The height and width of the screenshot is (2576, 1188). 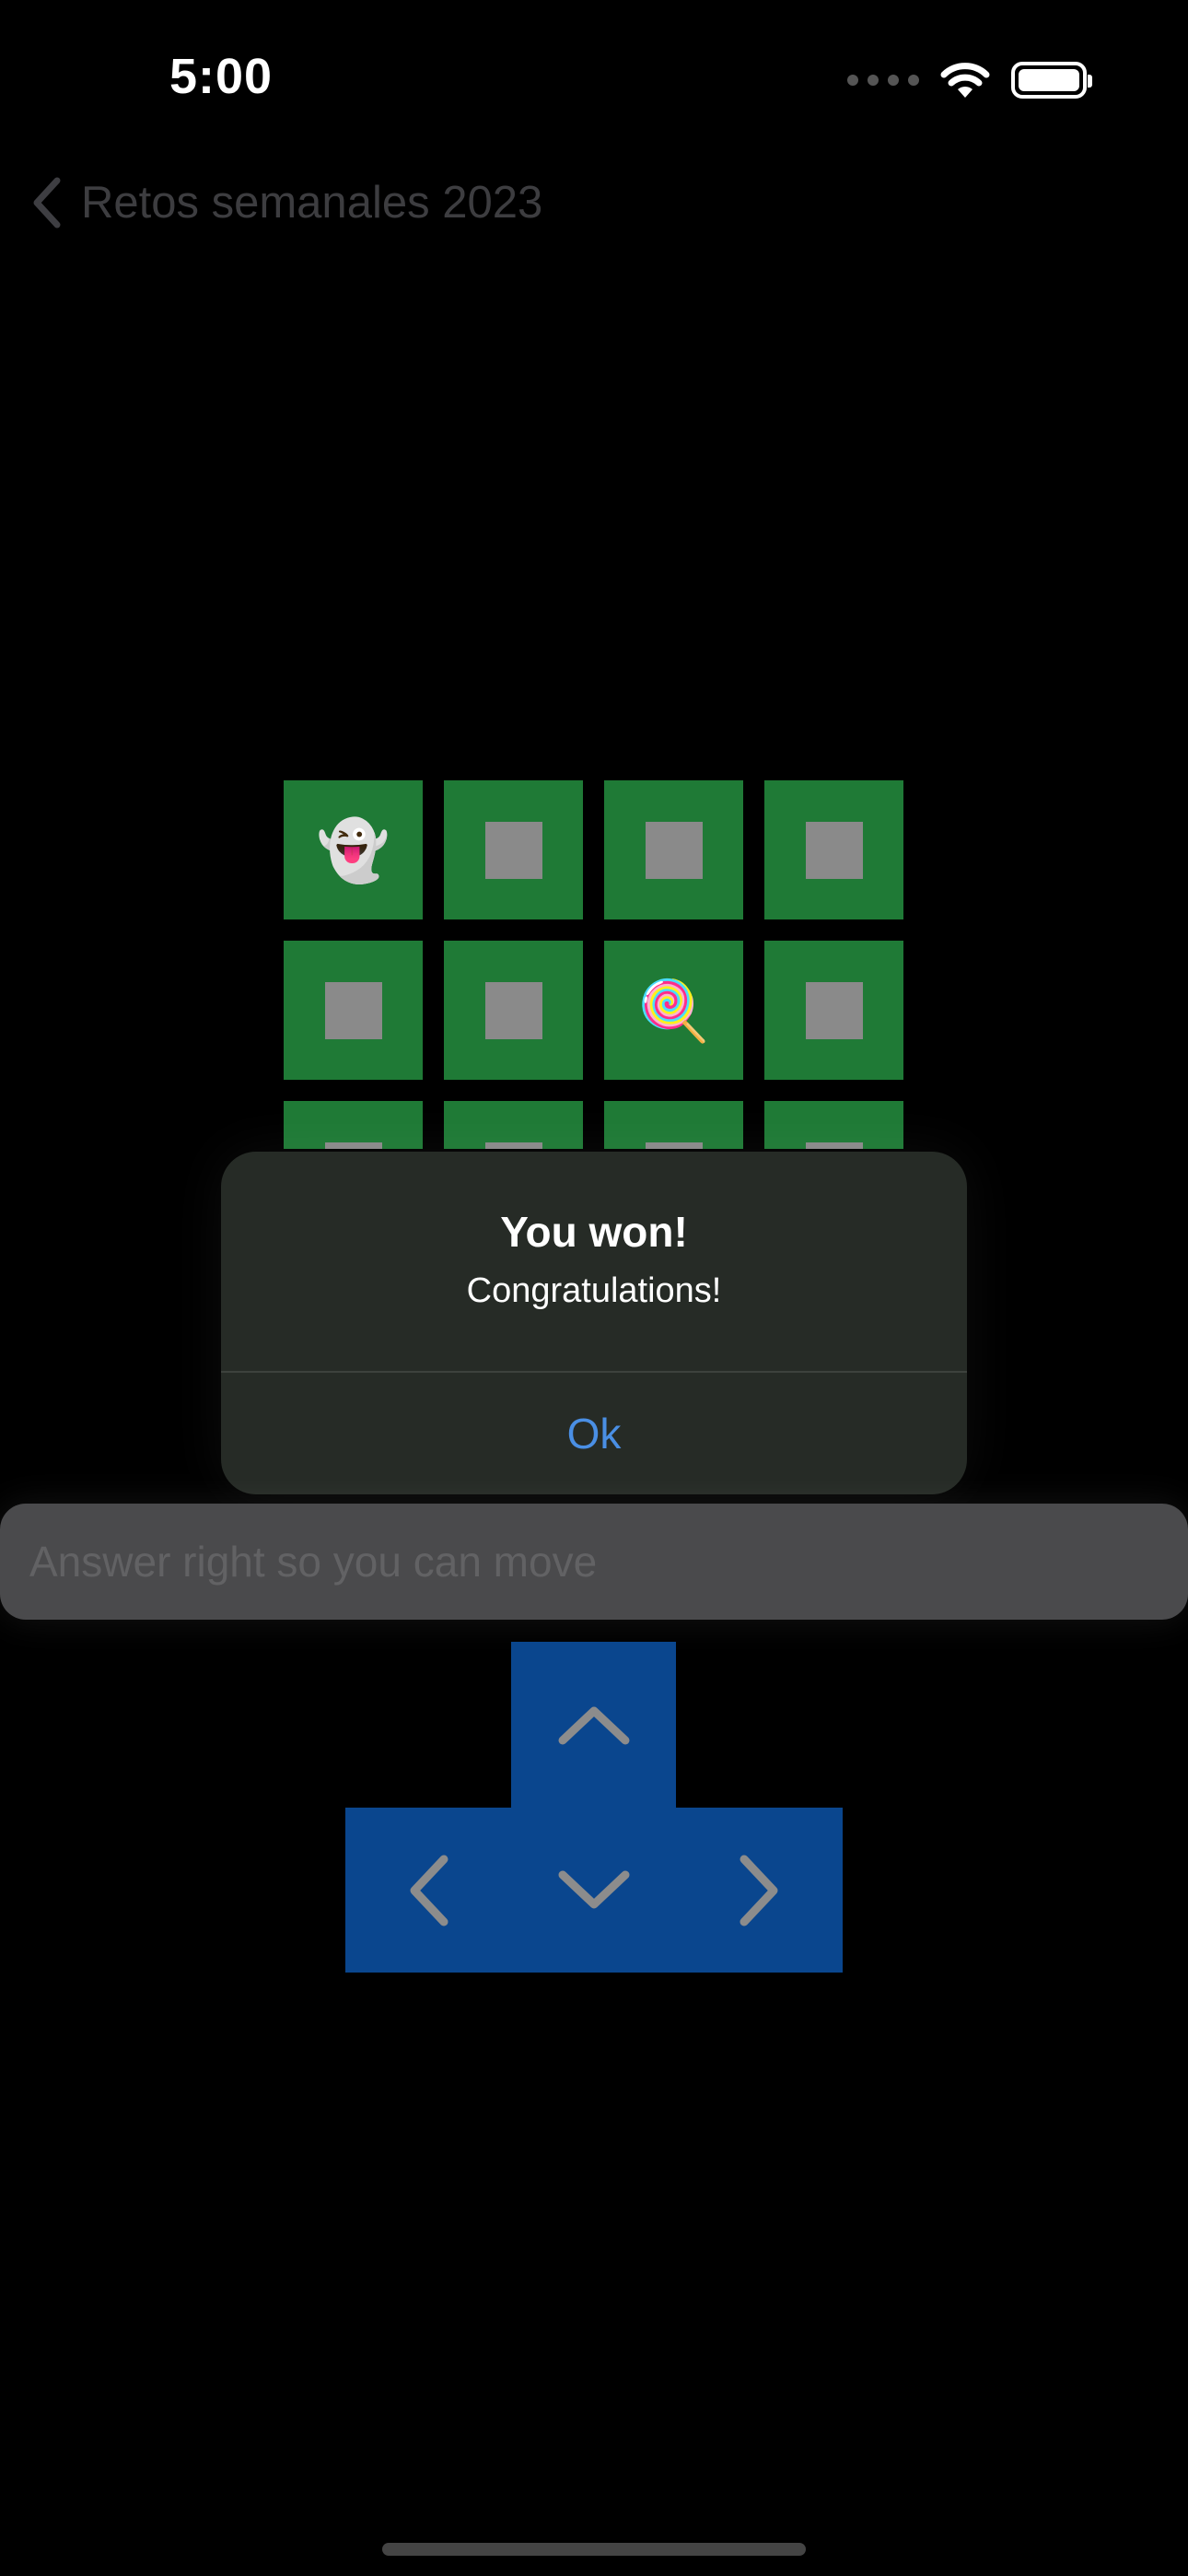 I want to click on alert-message: Congratulations!, so click(x=594, y=1290).